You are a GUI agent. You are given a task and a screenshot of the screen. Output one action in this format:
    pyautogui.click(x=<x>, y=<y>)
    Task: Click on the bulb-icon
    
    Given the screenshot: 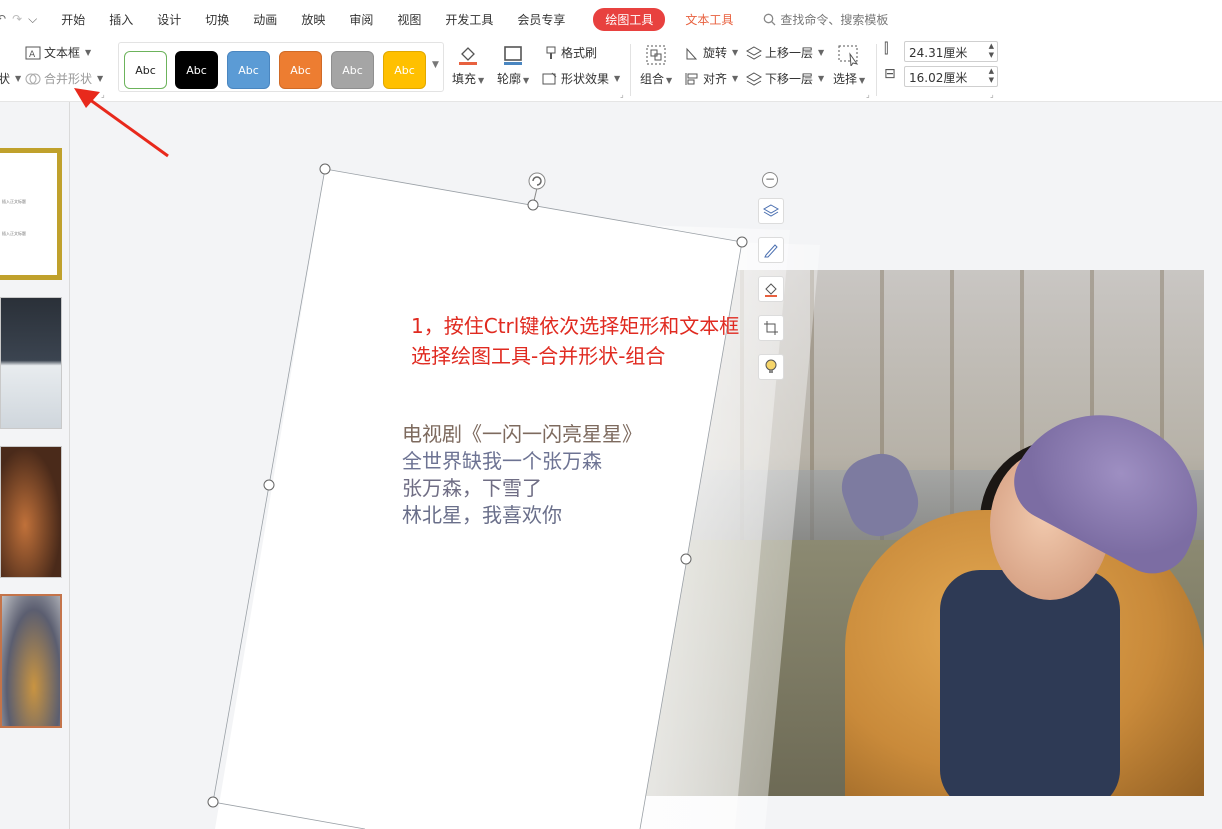 What is the action you would take?
    pyautogui.click(x=771, y=367)
    